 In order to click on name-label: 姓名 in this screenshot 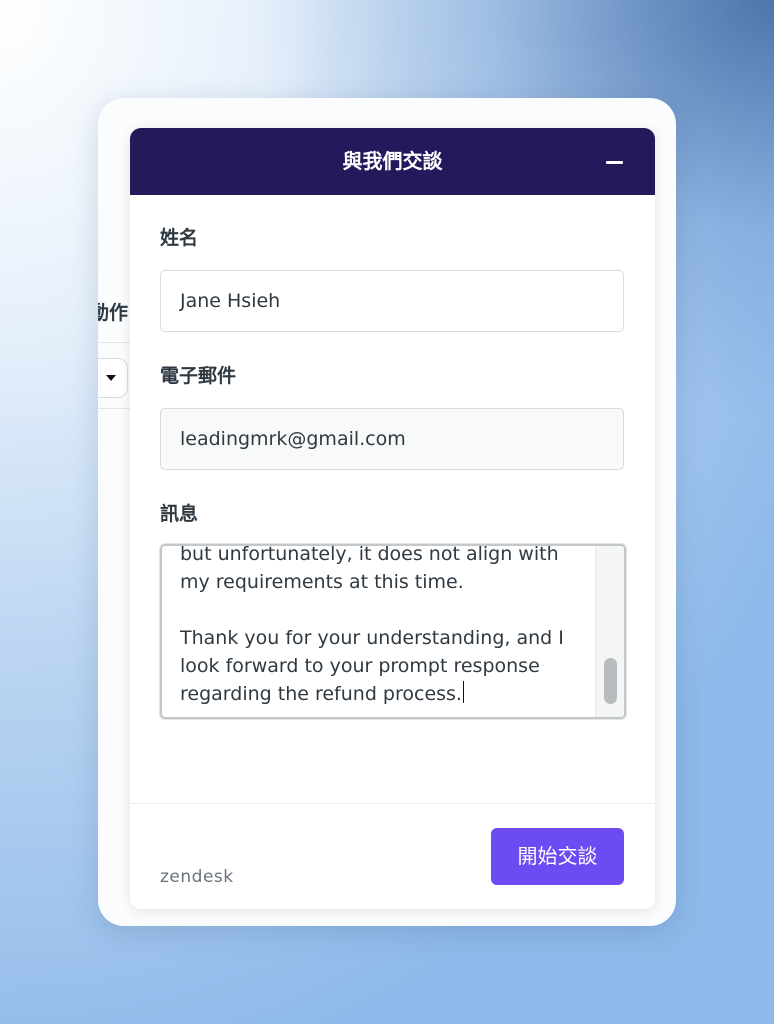, I will do `click(179, 238)`.